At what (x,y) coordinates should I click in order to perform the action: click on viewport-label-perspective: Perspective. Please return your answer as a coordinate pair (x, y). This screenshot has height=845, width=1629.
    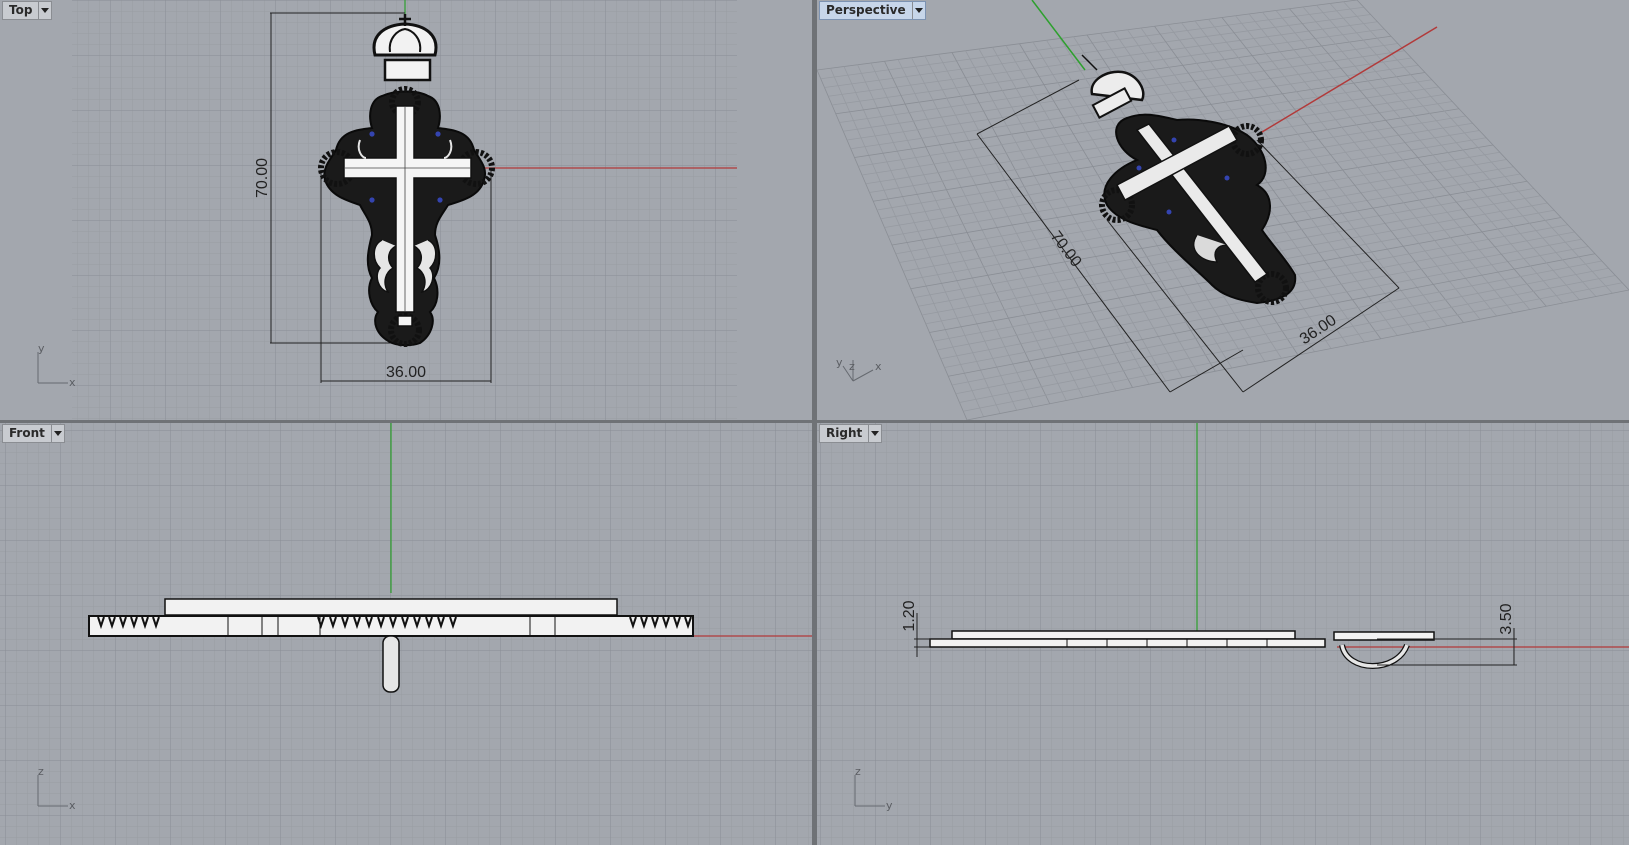
    Looking at the image, I should click on (872, 10).